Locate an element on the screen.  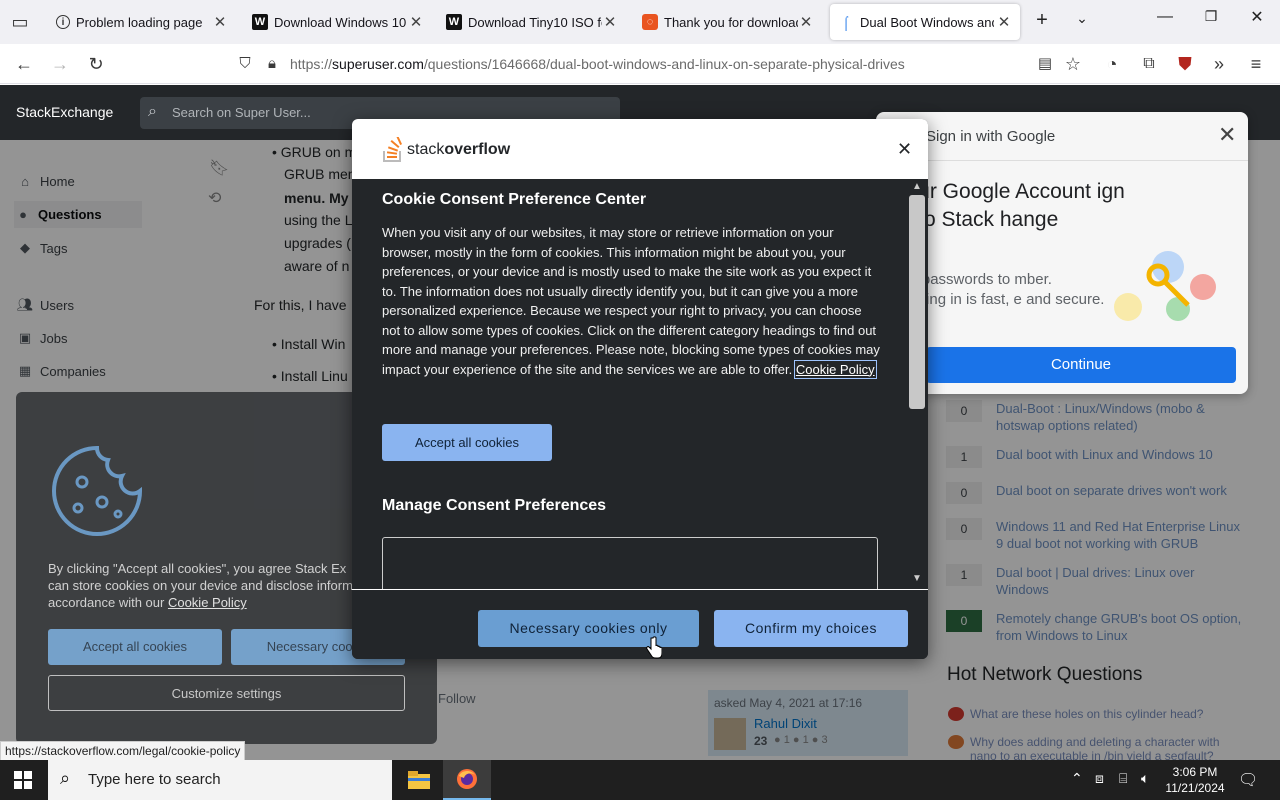
stackoverflow-logo: stack overflow is located at coordinates (446, 150).